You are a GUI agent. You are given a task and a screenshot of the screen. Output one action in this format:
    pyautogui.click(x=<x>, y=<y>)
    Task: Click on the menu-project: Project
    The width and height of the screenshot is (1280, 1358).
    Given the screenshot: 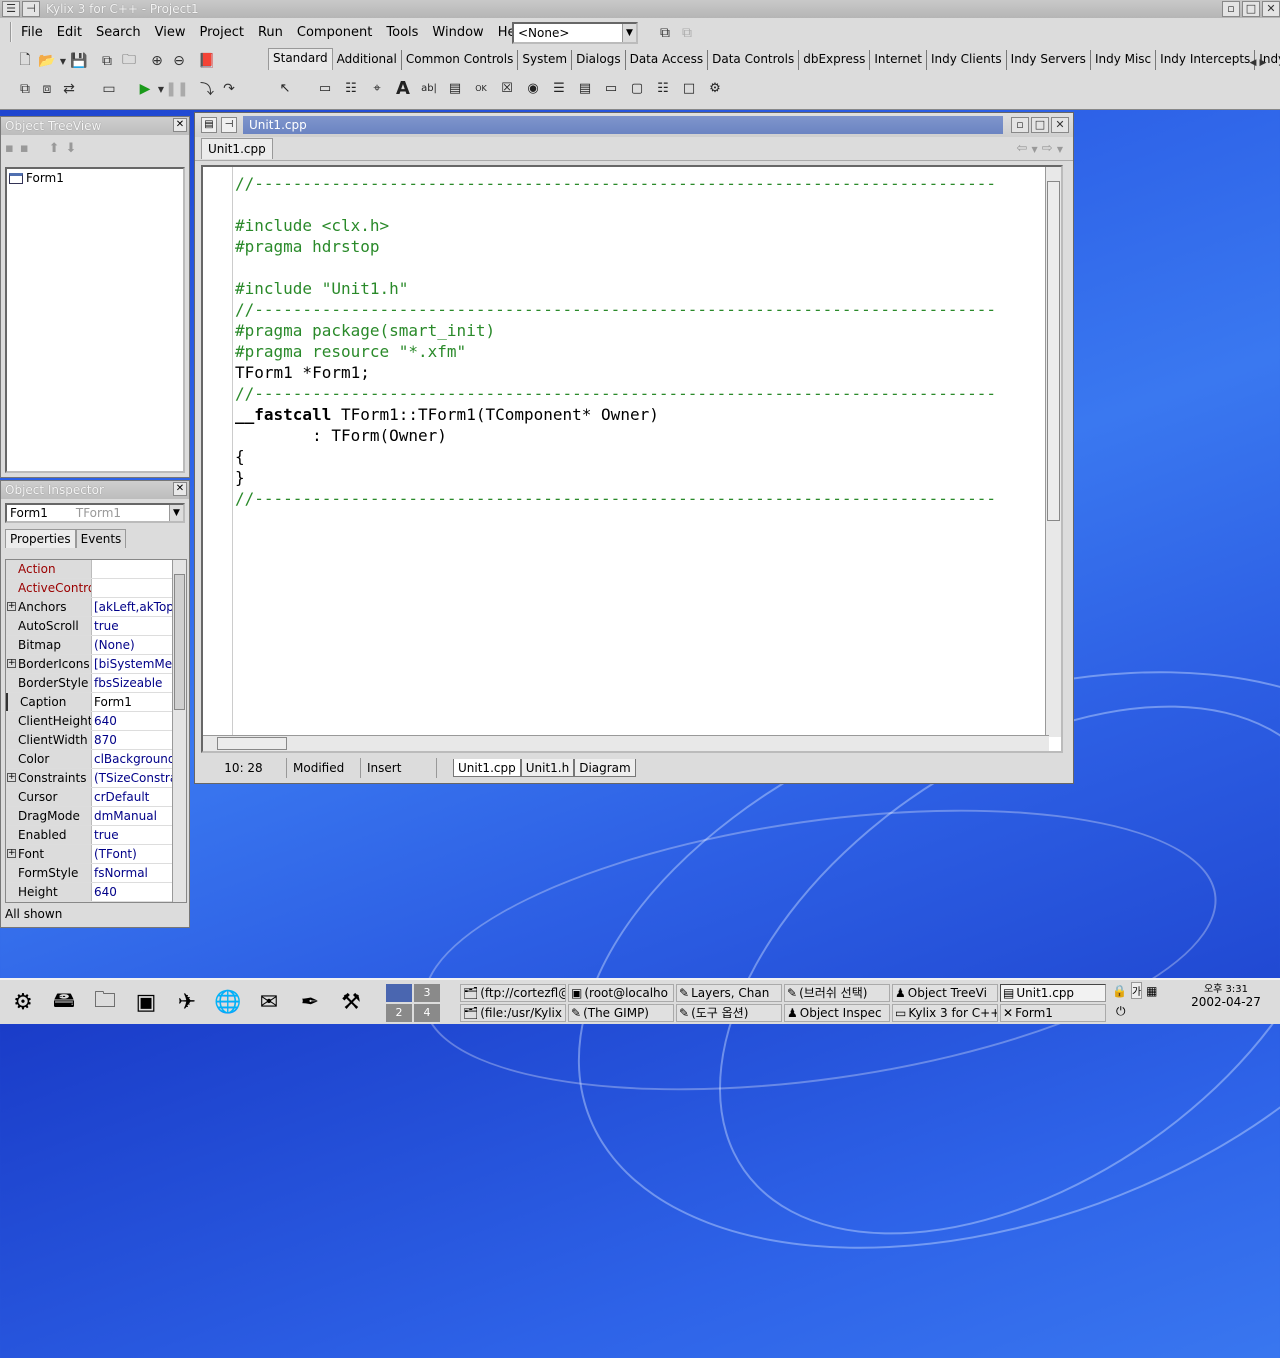 What is the action you would take?
    pyautogui.click(x=221, y=32)
    